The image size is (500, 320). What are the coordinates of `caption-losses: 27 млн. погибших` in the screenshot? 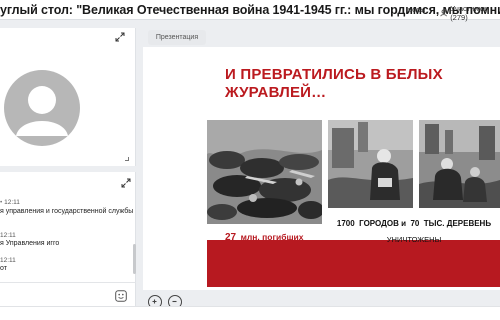 It's located at (264, 233).